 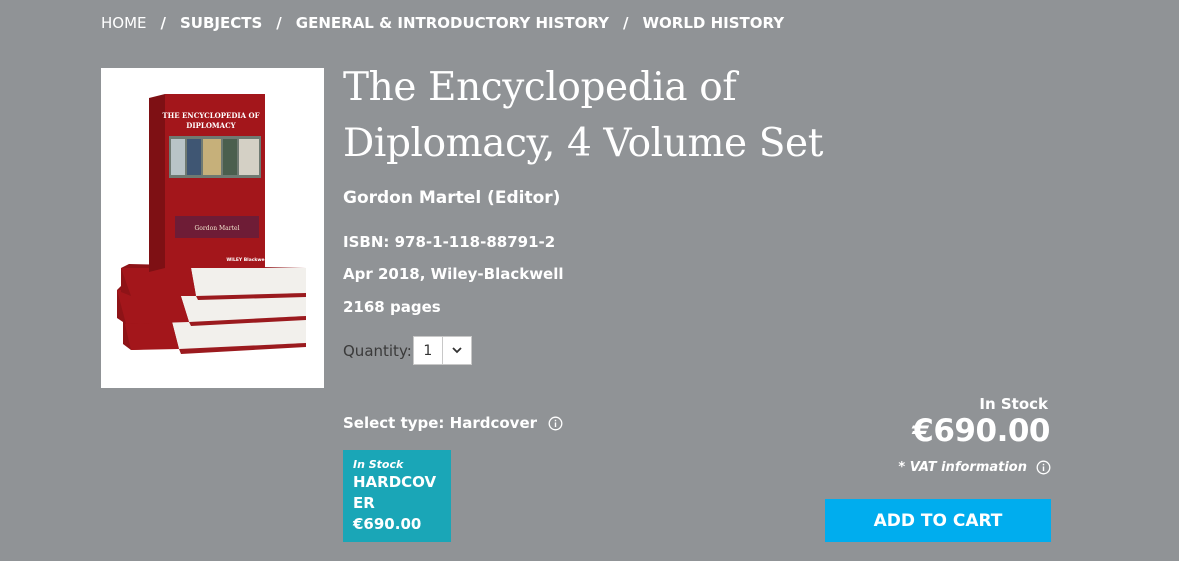 I want to click on cover-publisher: WILEY Blackwell, so click(x=247, y=260).